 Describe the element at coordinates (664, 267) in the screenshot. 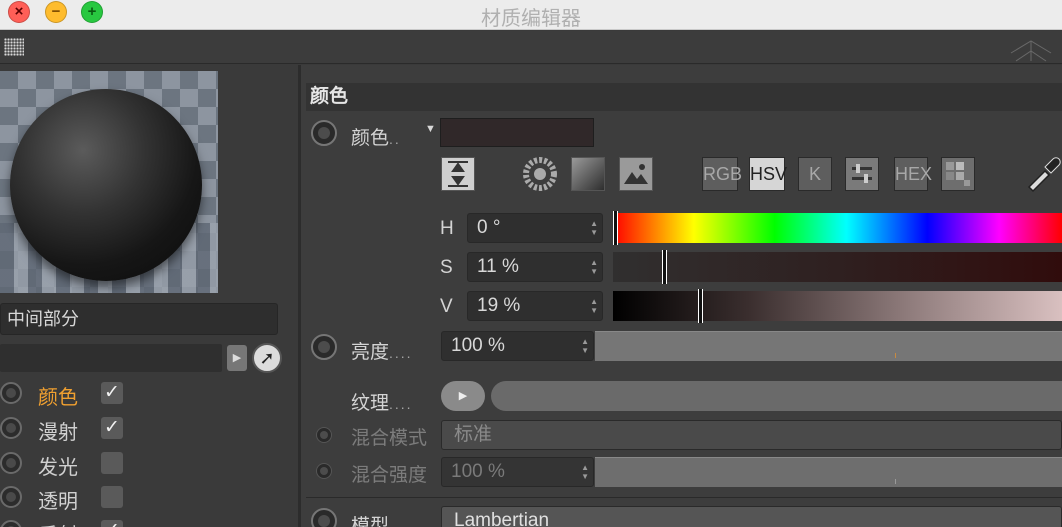

I see `saturation-marker` at that location.